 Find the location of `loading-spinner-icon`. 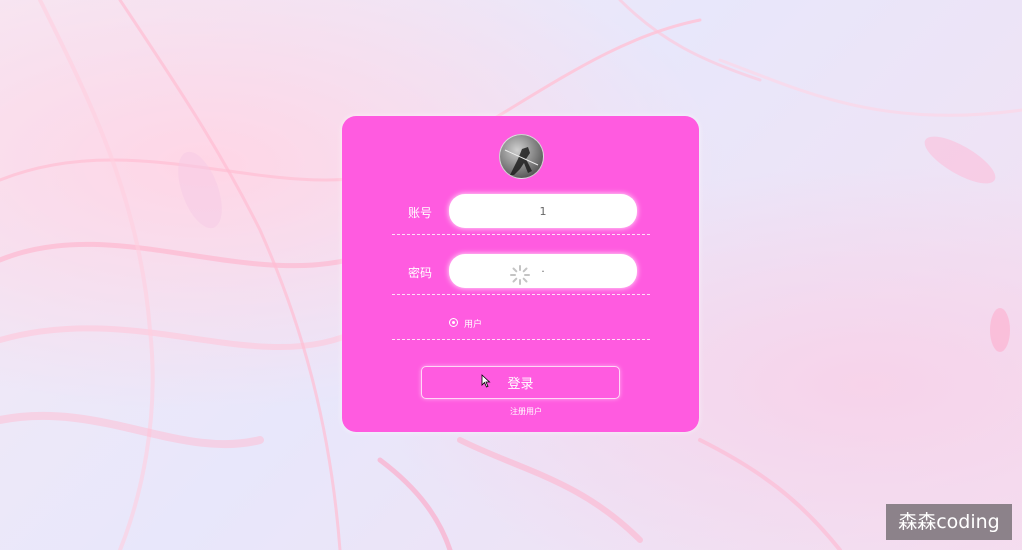

loading-spinner-icon is located at coordinates (520, 275).